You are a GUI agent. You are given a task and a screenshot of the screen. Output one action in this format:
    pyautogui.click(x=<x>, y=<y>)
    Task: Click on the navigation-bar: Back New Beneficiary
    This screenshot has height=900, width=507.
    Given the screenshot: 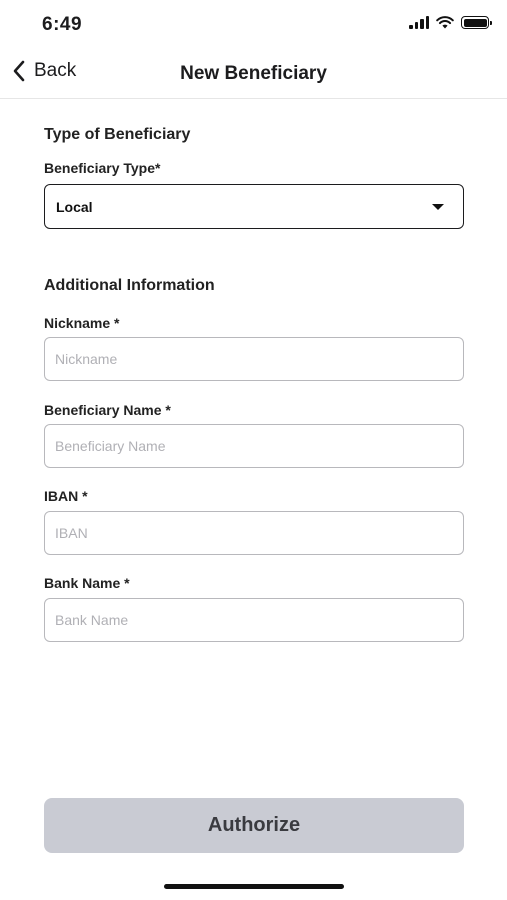 What is the action you would take?
    pyautogui.click(x=253, y=74)
    